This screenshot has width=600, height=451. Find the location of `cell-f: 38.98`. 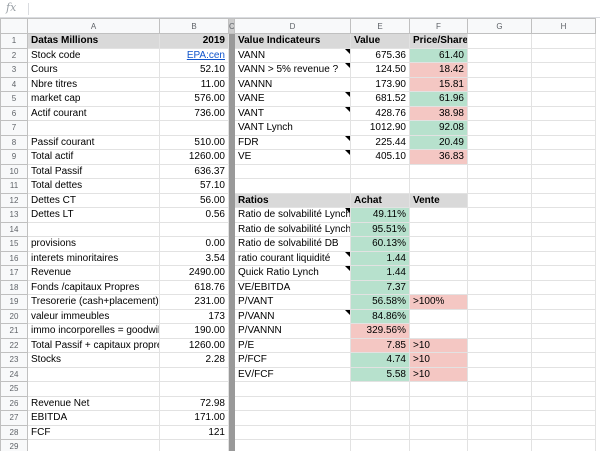

cell-f: 38.98 is located at coordinates (438, 113).